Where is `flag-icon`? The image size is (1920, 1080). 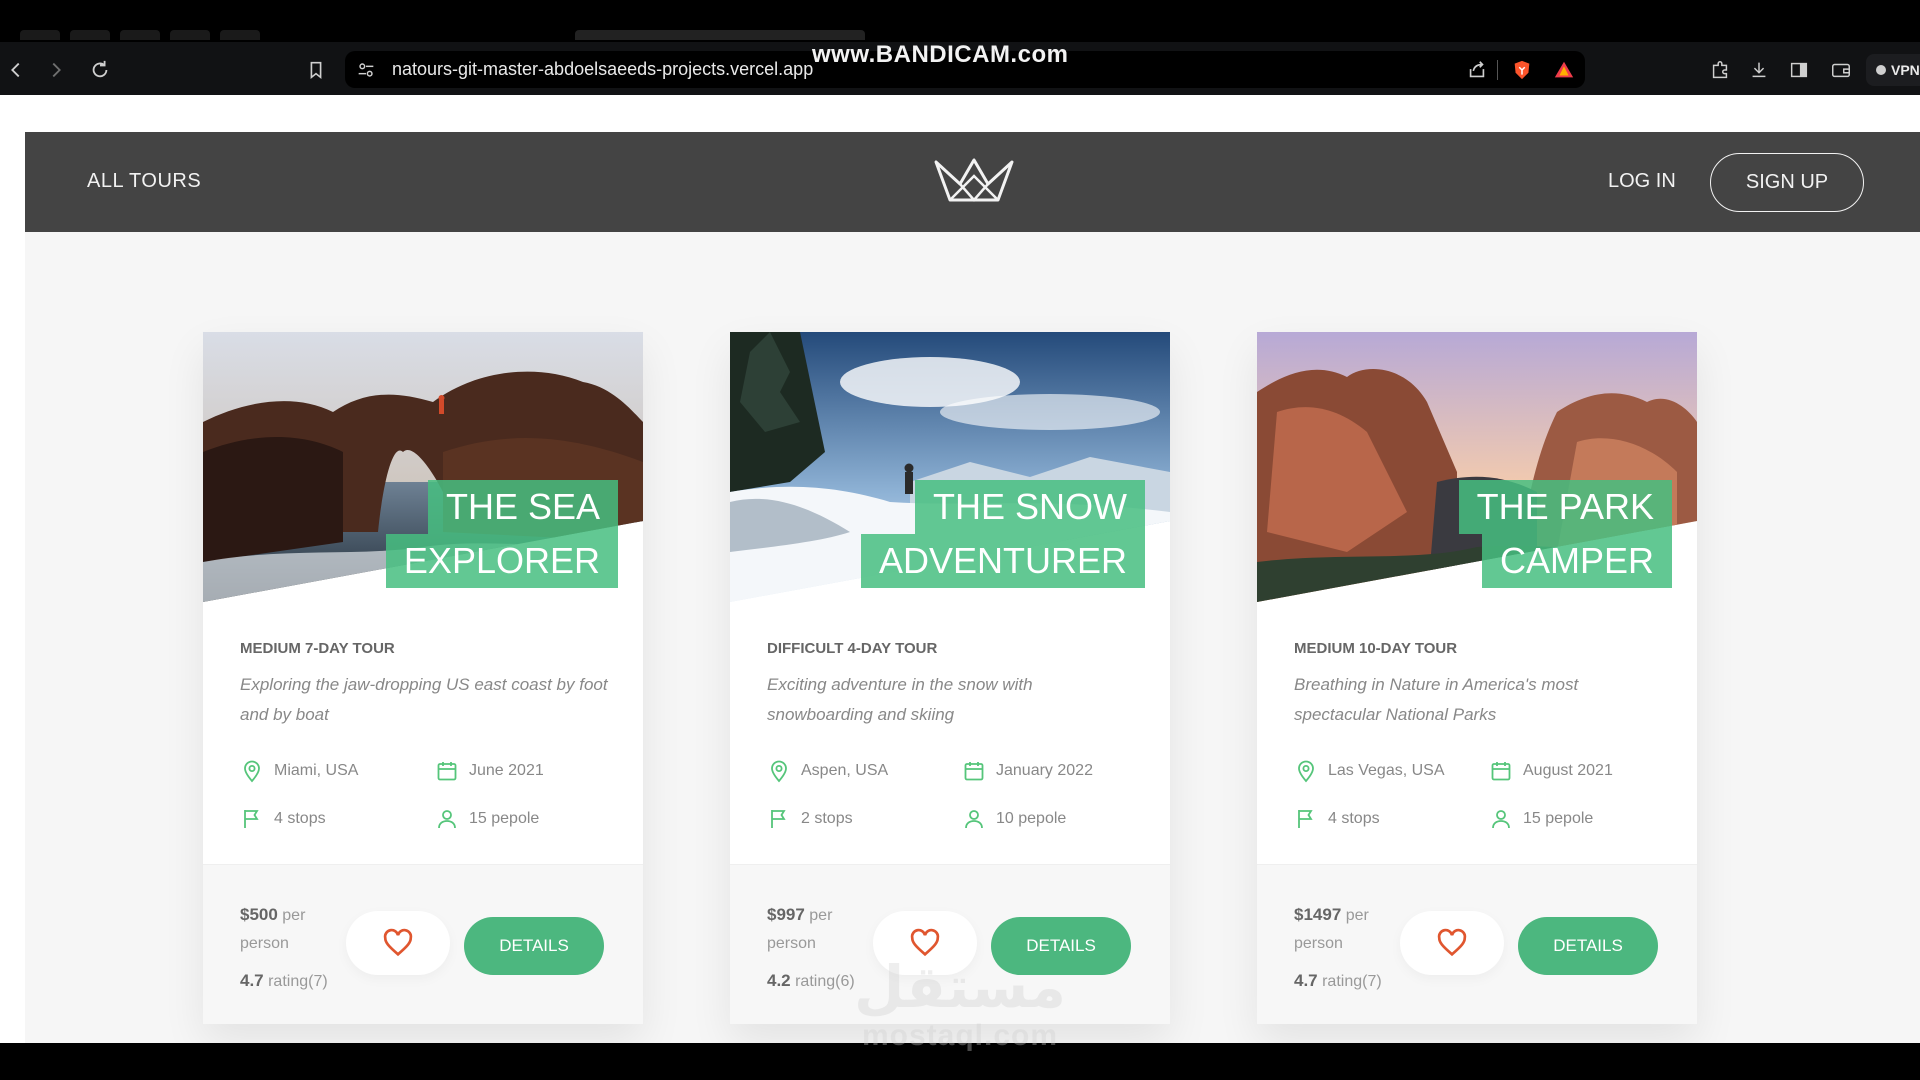
flag-icon is located at coordinates (1305, 819).